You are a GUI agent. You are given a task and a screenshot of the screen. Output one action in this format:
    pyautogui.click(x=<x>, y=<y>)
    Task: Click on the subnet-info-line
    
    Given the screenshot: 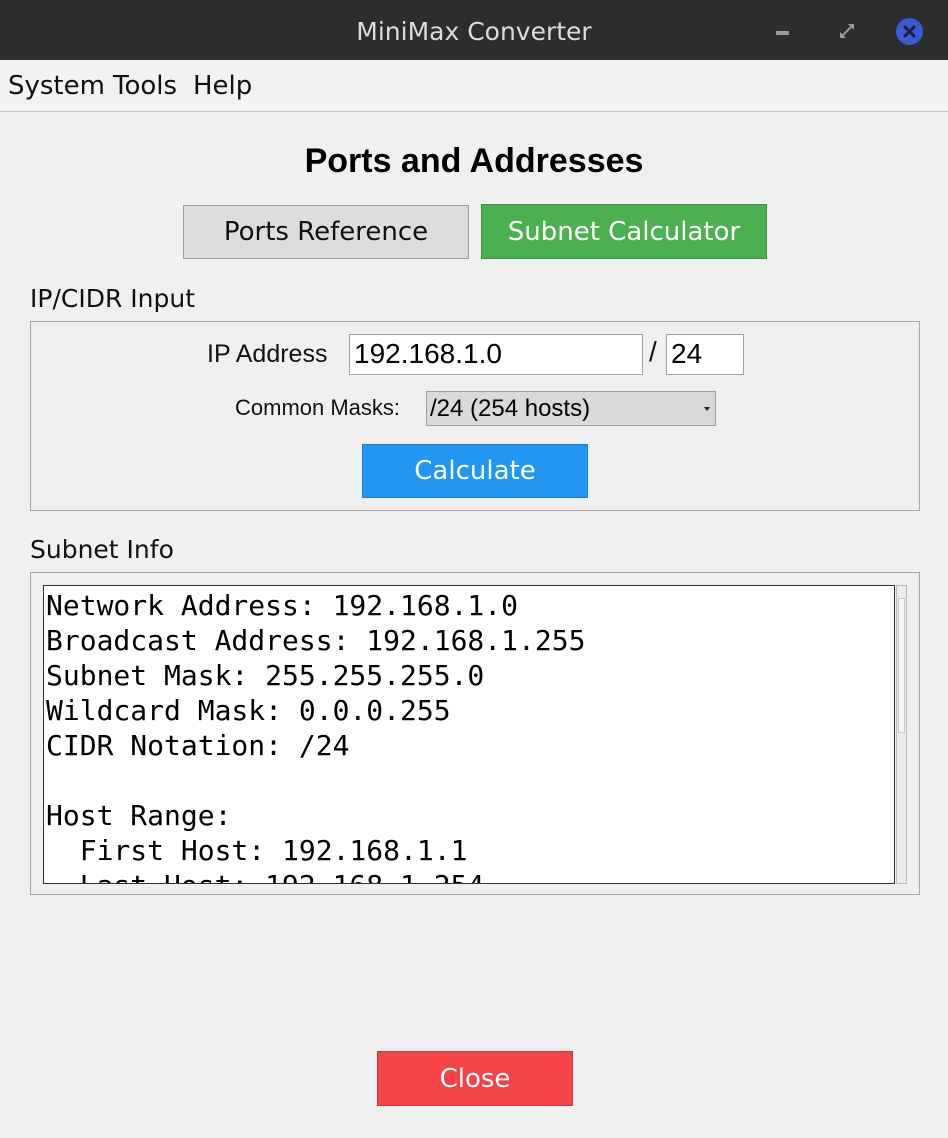 What is the action you would take?
    pyautogui.click(x=470, y=780)
    